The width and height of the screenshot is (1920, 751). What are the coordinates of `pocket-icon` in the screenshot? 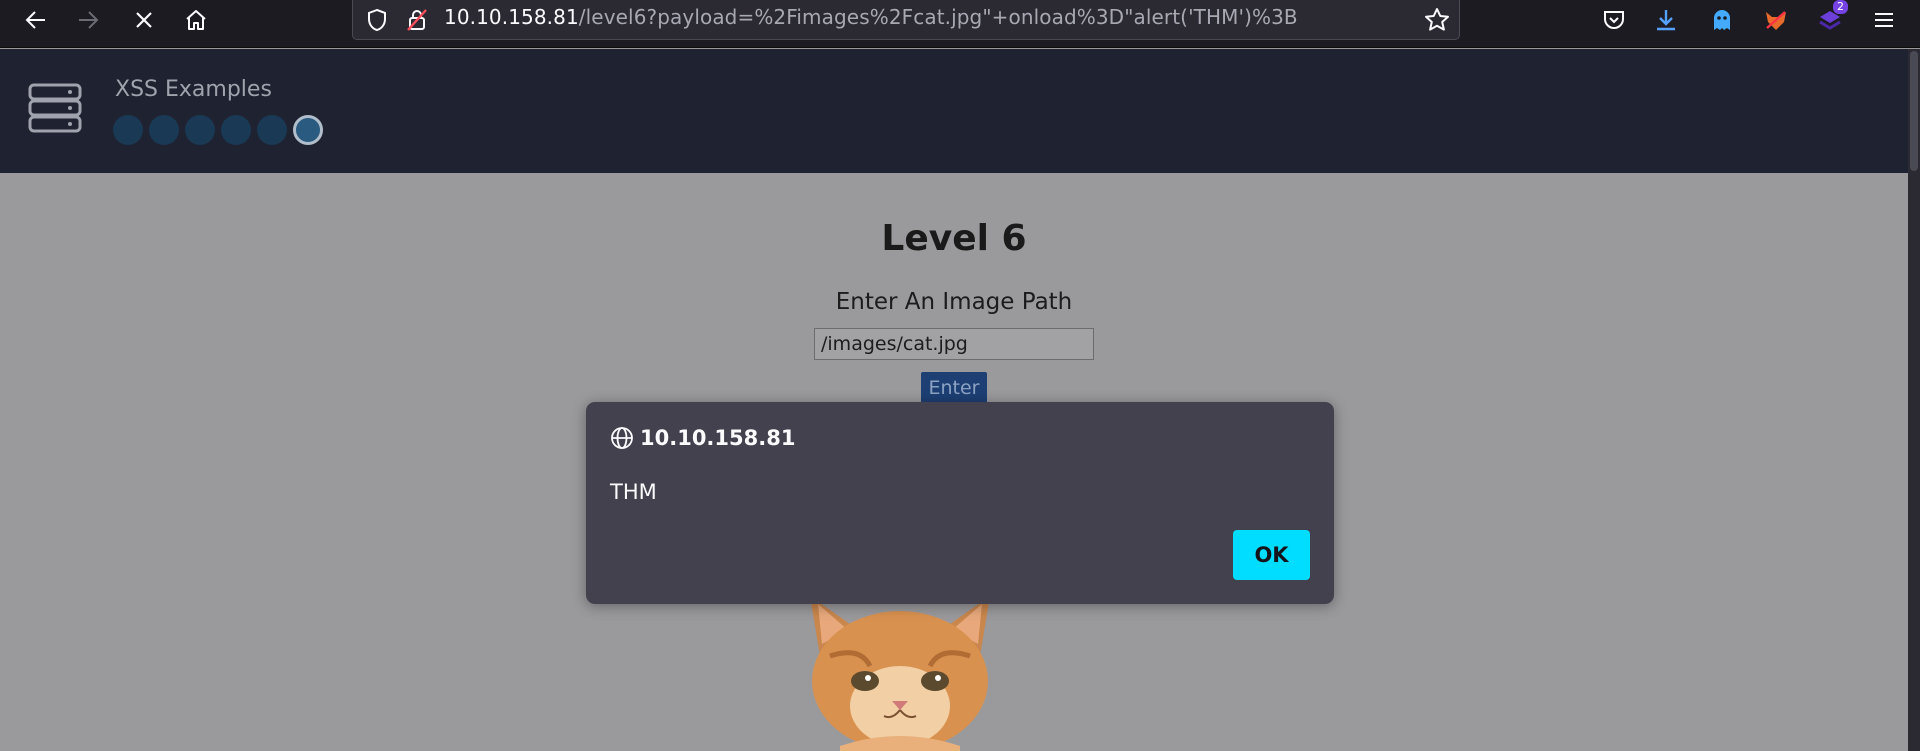 It's located at (1614, 20).